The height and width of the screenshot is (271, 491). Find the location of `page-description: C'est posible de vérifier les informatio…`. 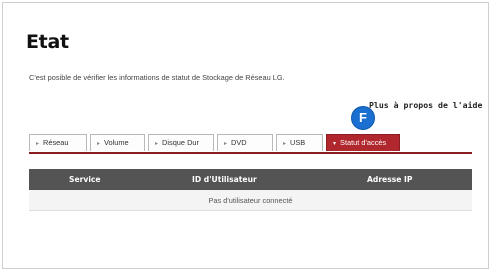

page-description: C'est posible de vérifier les informatio… is located at coordinates (157, 77).